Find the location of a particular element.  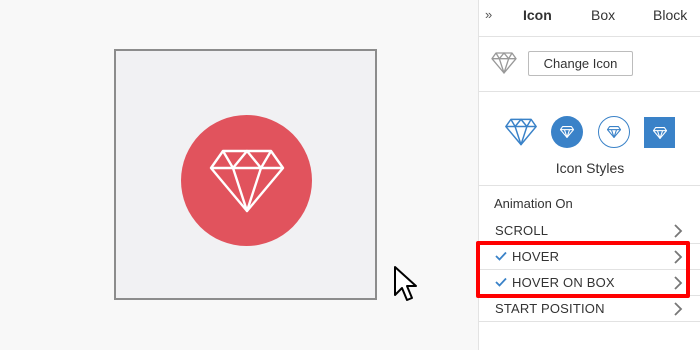

panel-tabs: » Icon Box Block is located at coordinates (589, 16).